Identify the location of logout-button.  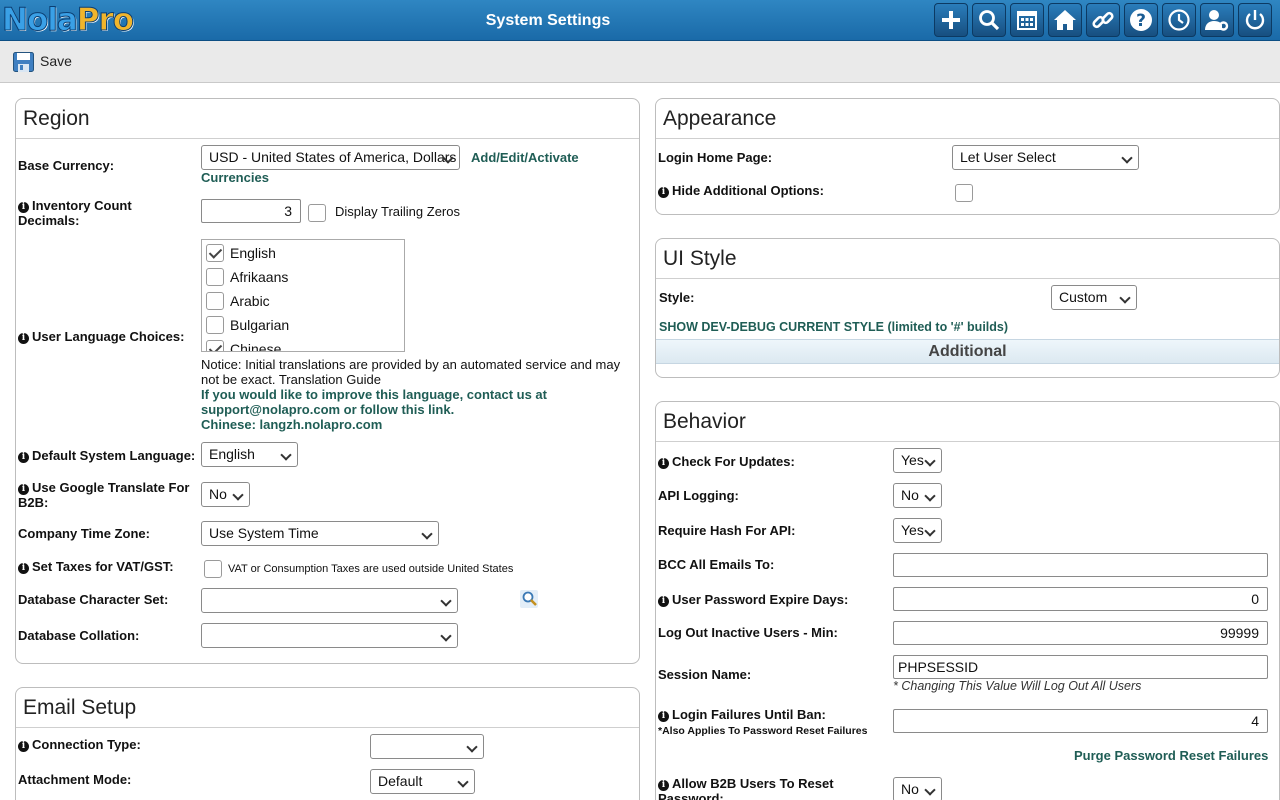
(1255, 20).